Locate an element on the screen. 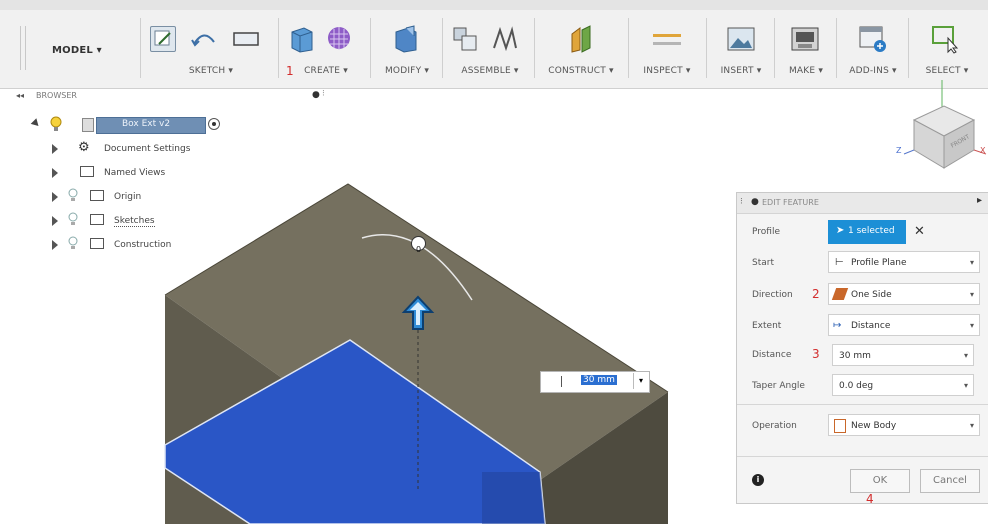  viewcube-axis-z: Z is located at coordinates (899, 150).